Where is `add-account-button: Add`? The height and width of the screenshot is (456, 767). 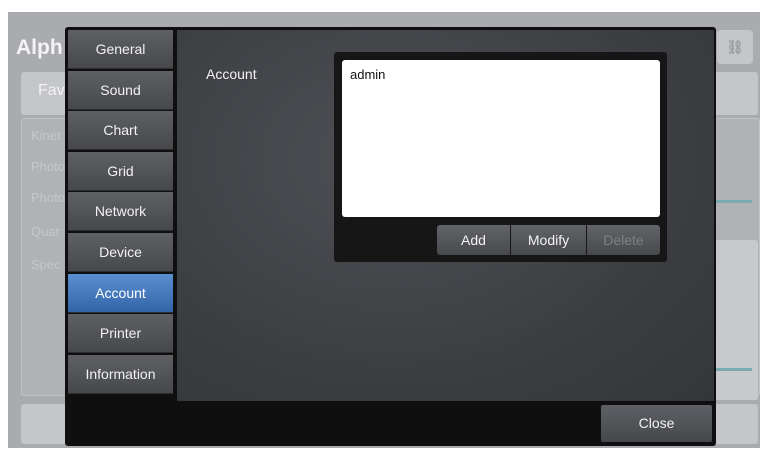
add-account-button: Add is located at coordinates (473, 240).